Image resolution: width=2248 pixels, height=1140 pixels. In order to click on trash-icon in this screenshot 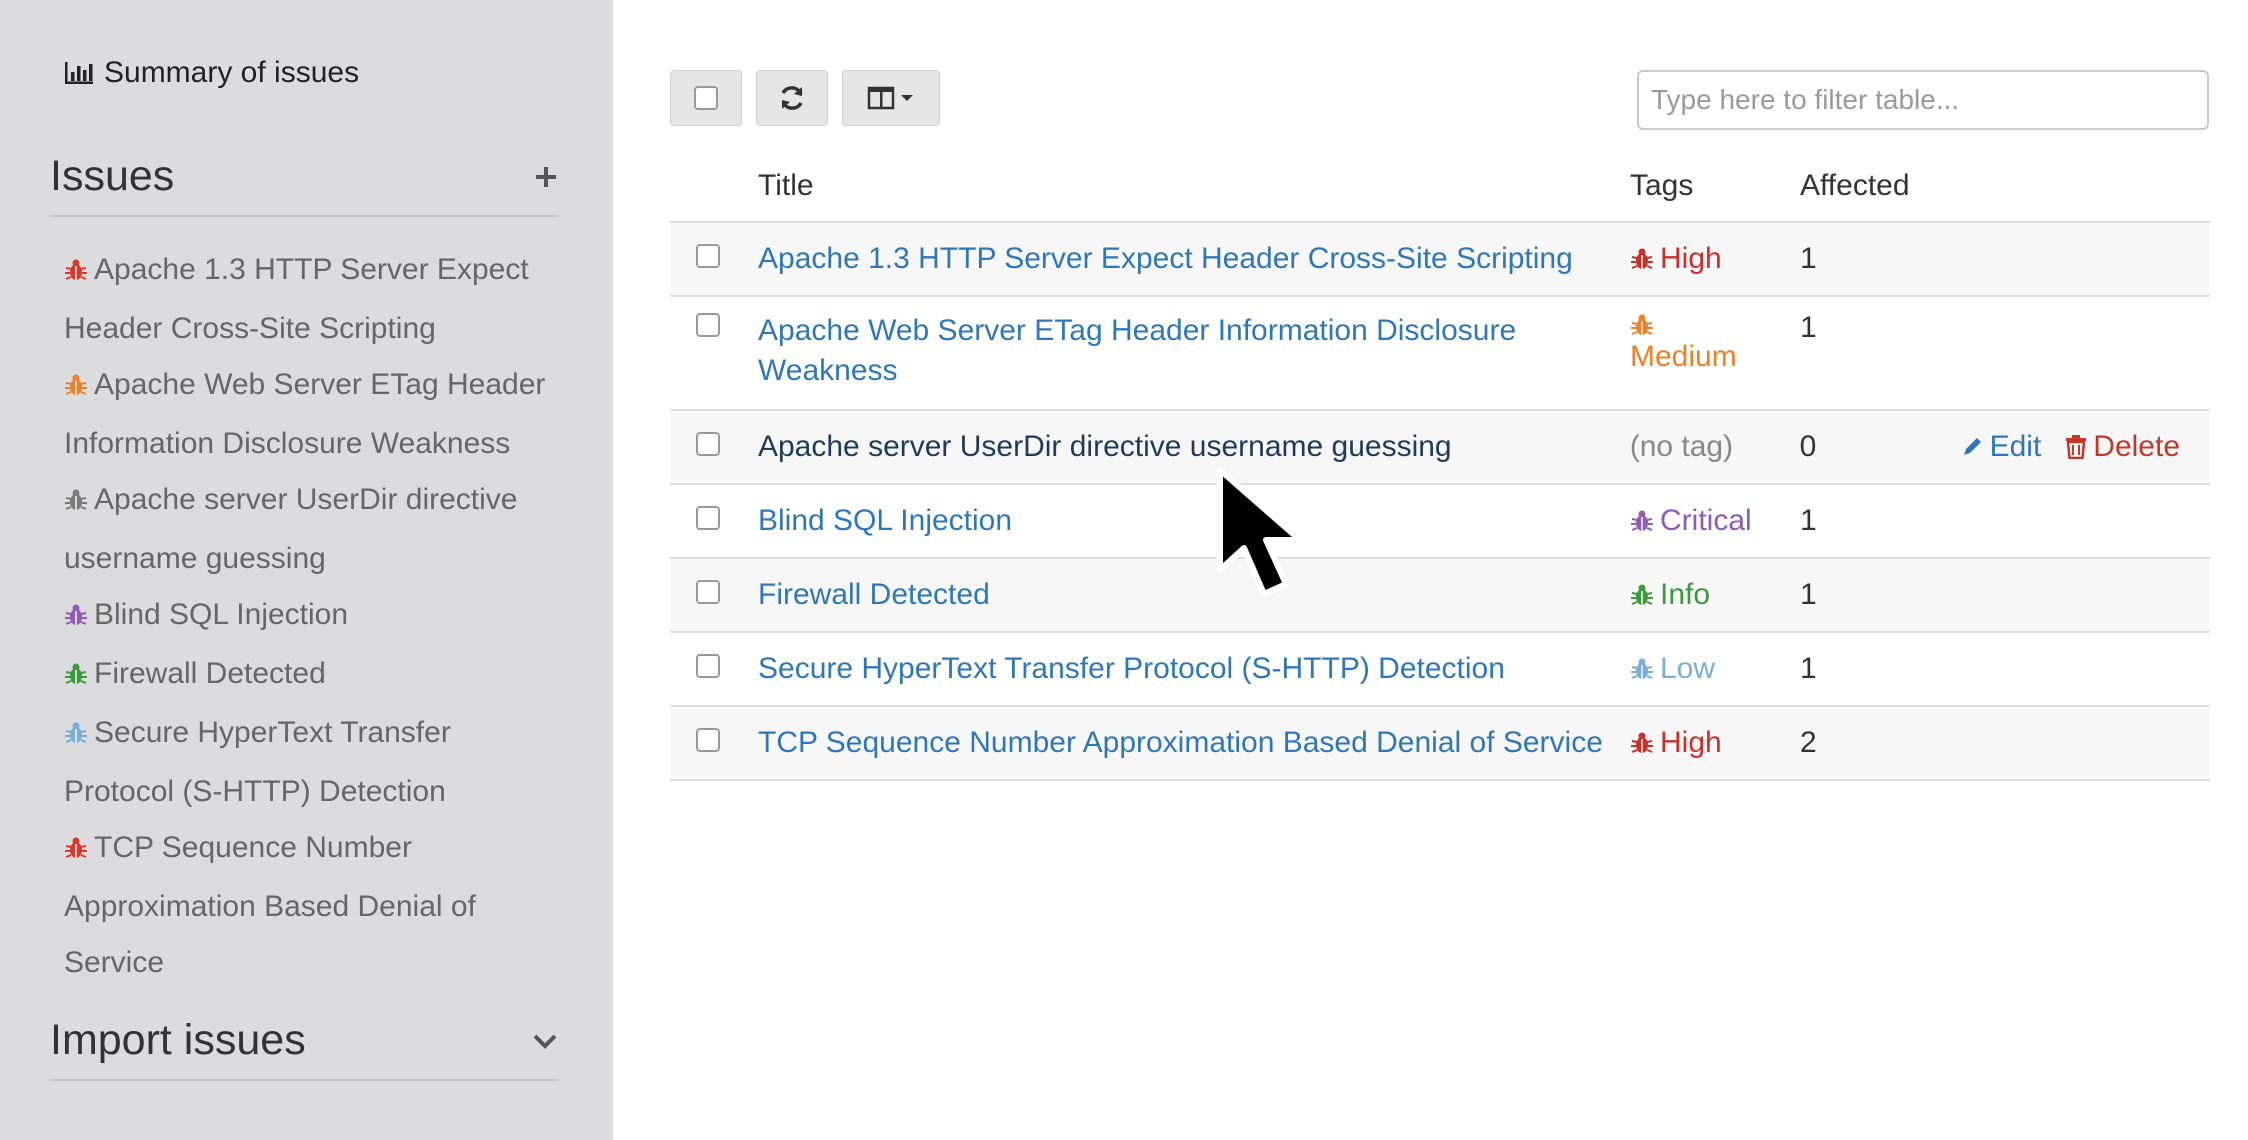, I will do `click(2076, 447)`.